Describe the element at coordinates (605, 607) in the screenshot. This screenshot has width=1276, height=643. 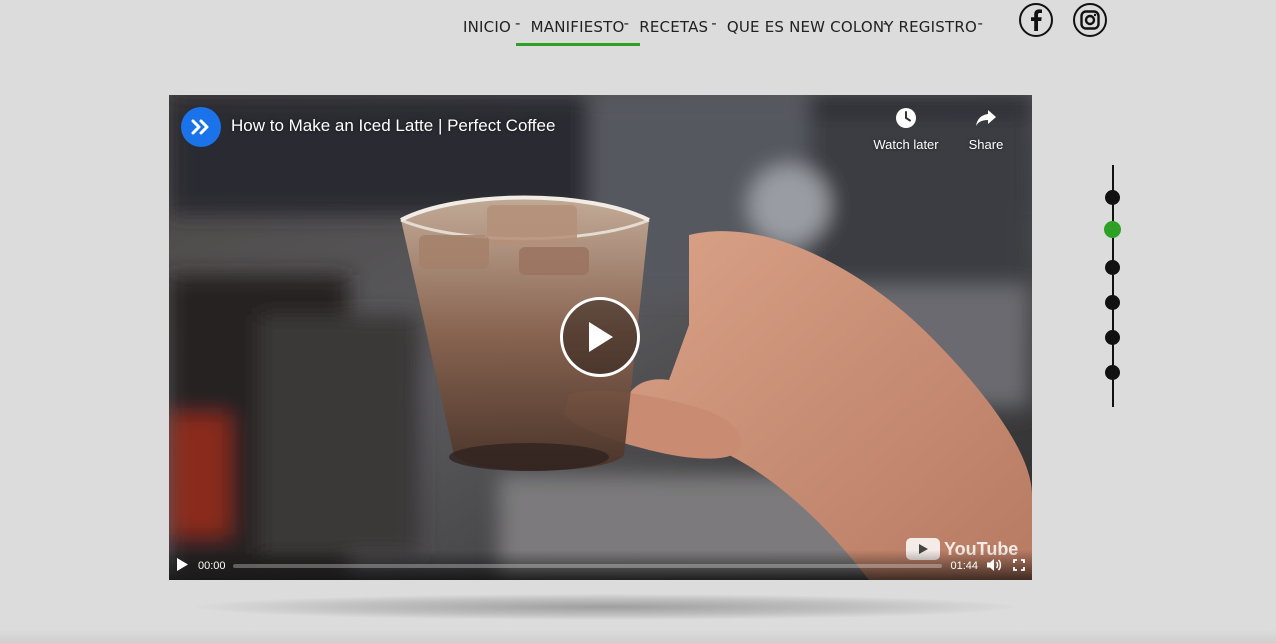
I see `video-shadow` at that location.